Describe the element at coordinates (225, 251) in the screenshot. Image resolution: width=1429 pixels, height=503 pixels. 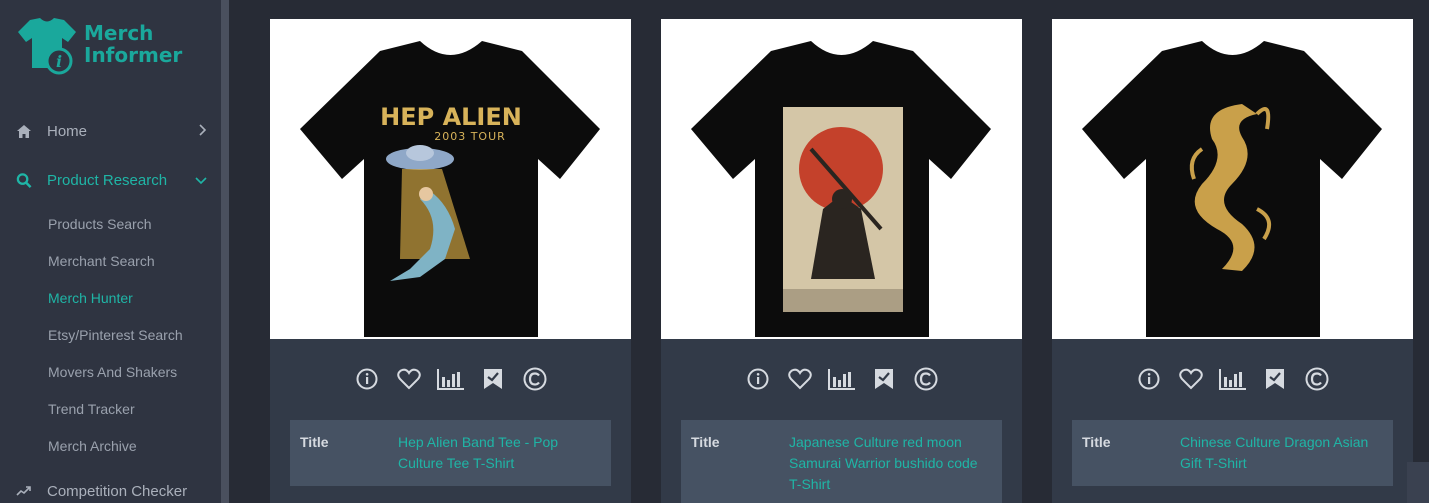
I see `sidebar-resize-handle` at that location.